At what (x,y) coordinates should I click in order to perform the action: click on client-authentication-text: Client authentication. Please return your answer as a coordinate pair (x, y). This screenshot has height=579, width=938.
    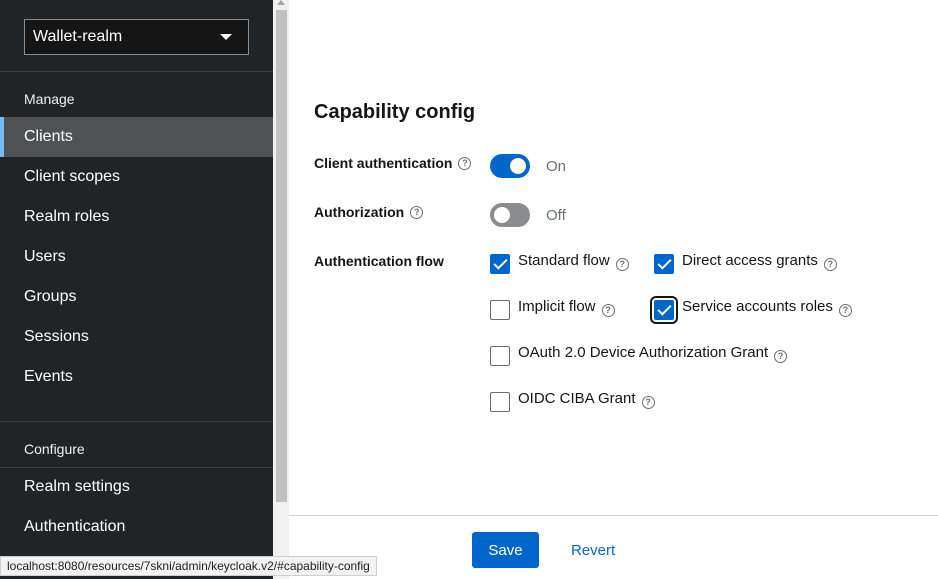
    Looking at the image, I should click on (383, 163).